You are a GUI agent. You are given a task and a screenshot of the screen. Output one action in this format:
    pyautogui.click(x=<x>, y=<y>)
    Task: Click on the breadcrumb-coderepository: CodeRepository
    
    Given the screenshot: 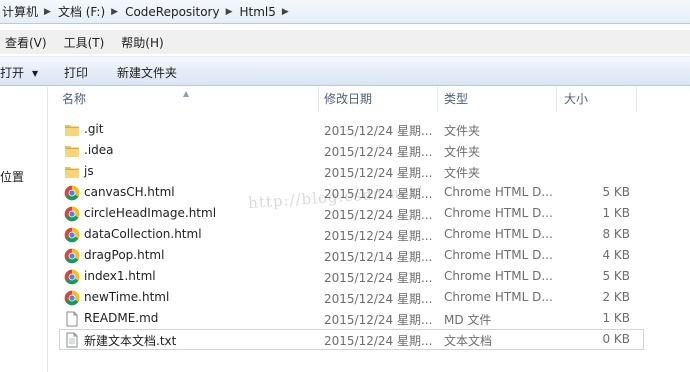 What is the action you would take?
    pyautogui.click(x=172, y=12)
    